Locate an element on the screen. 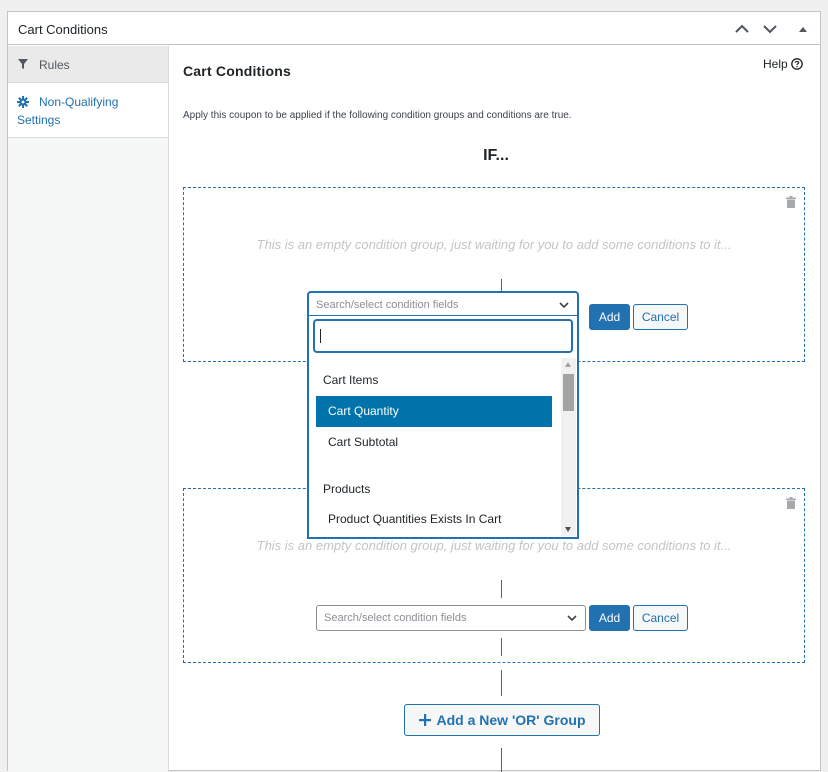 The height and width of the screenshot is (772, 828). plus-icon is located at coordinates (424, 720).